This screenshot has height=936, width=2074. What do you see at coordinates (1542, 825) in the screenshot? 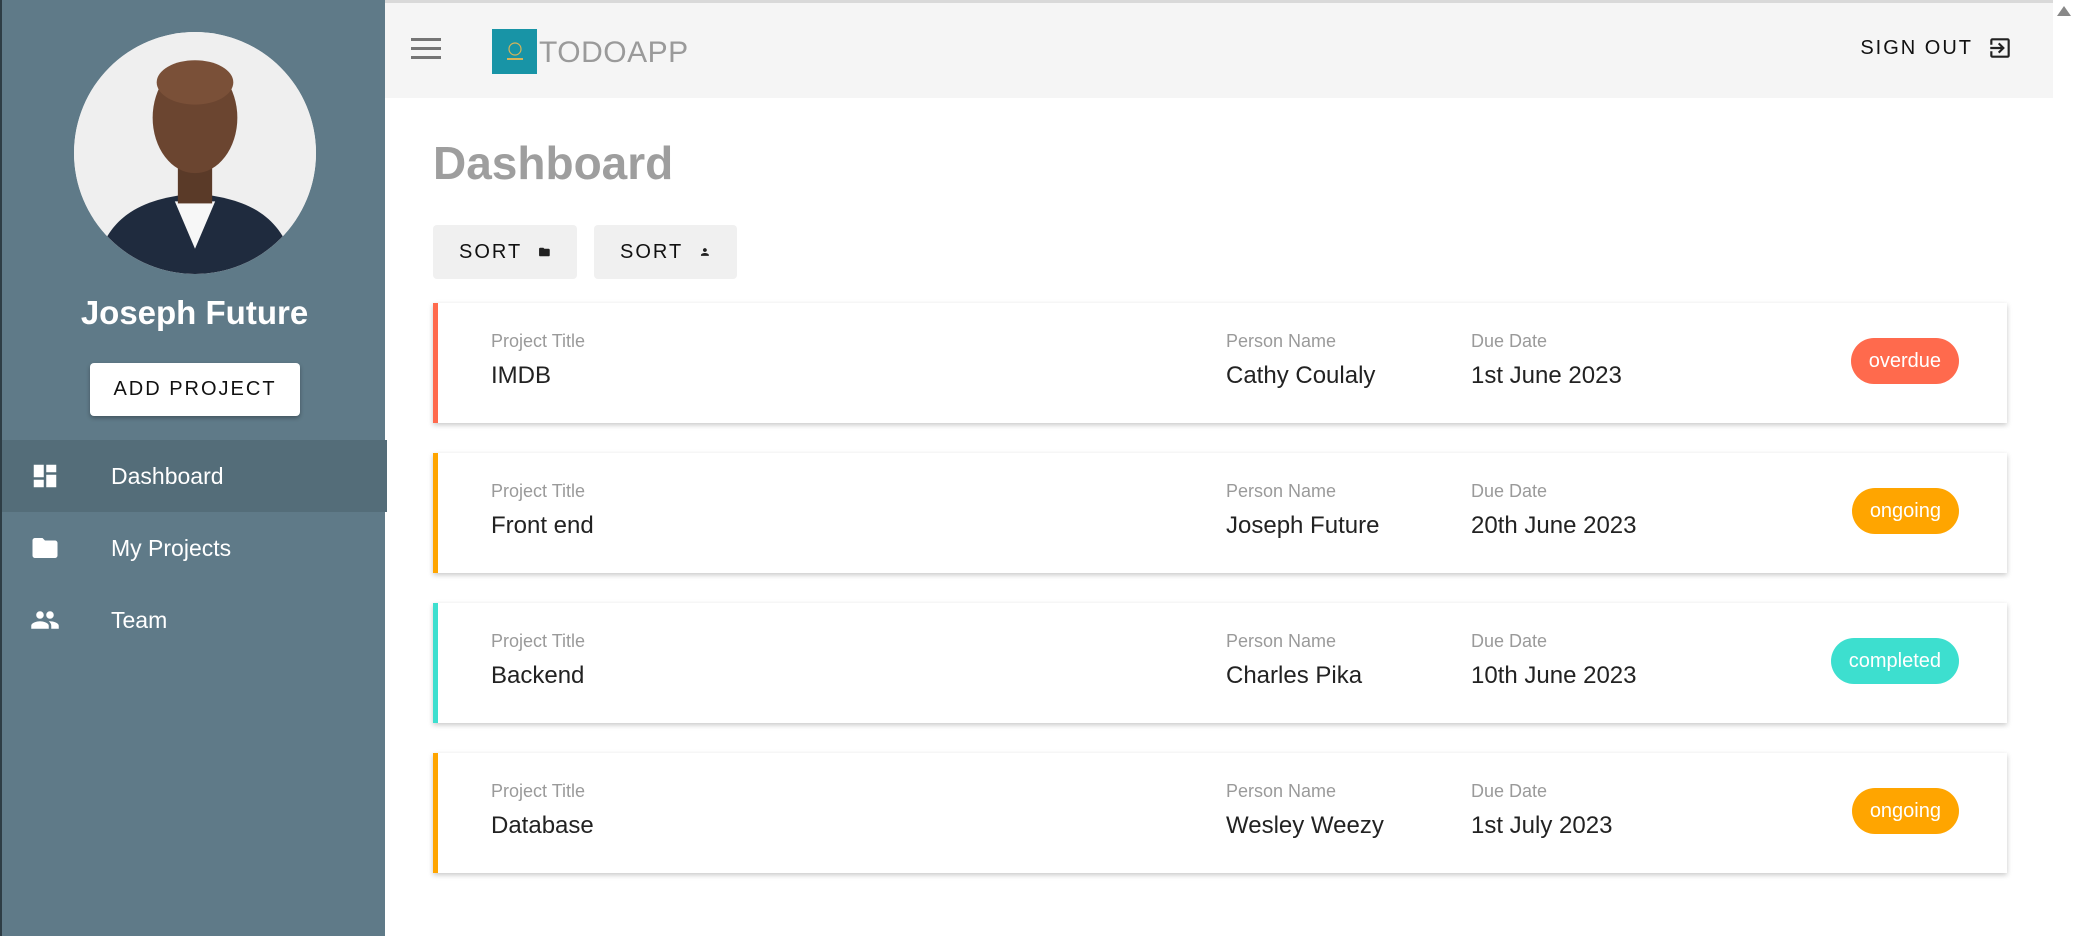
I see `due-date: 1st July 2023` at bounding box center [1542, 825].